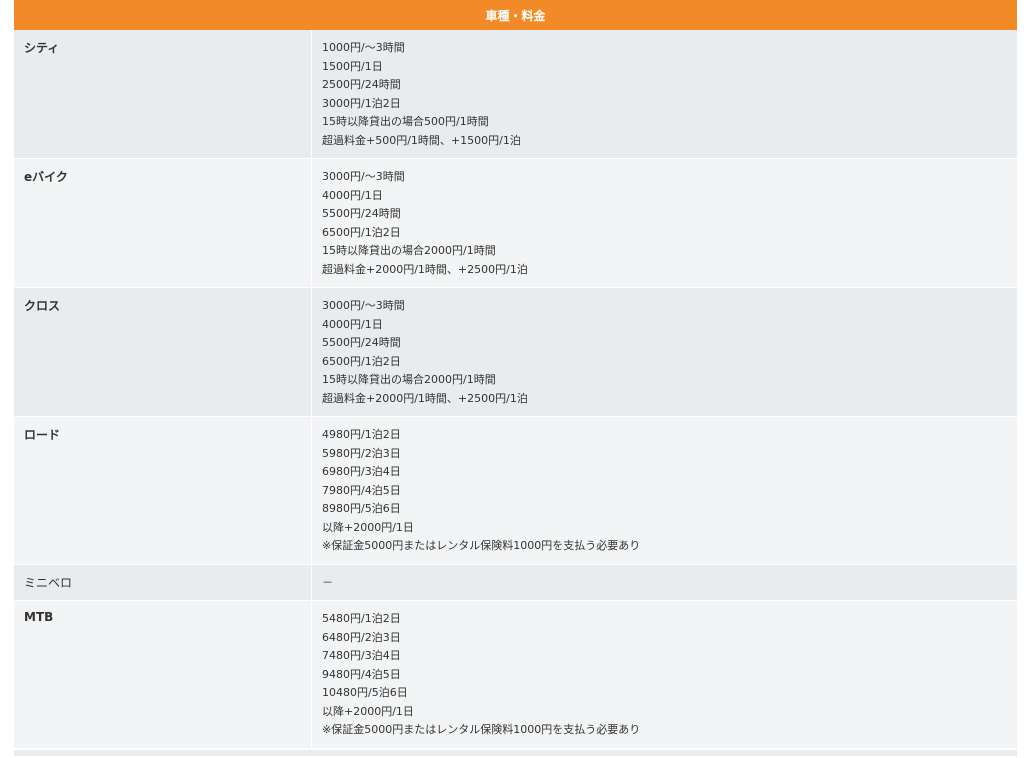  I want to click on table-header: 車種・料金, so click(515, 15).